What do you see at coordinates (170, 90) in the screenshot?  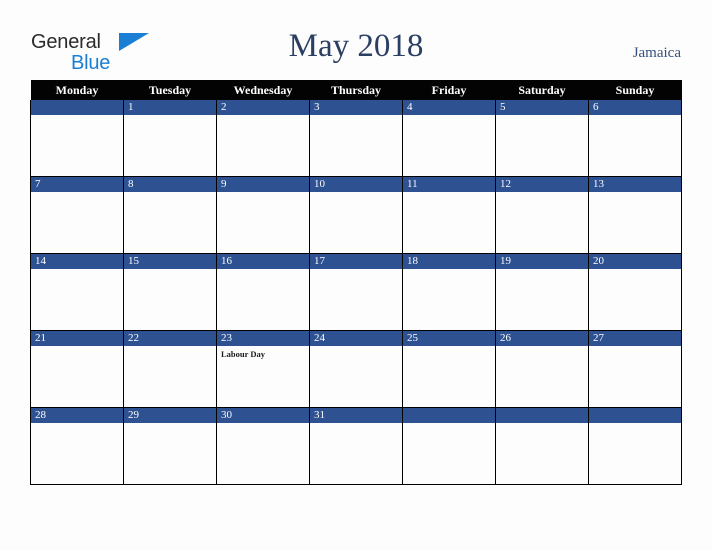 I see `weekday-header-tuesday: Tuesday` at bounding box center [170, 90].